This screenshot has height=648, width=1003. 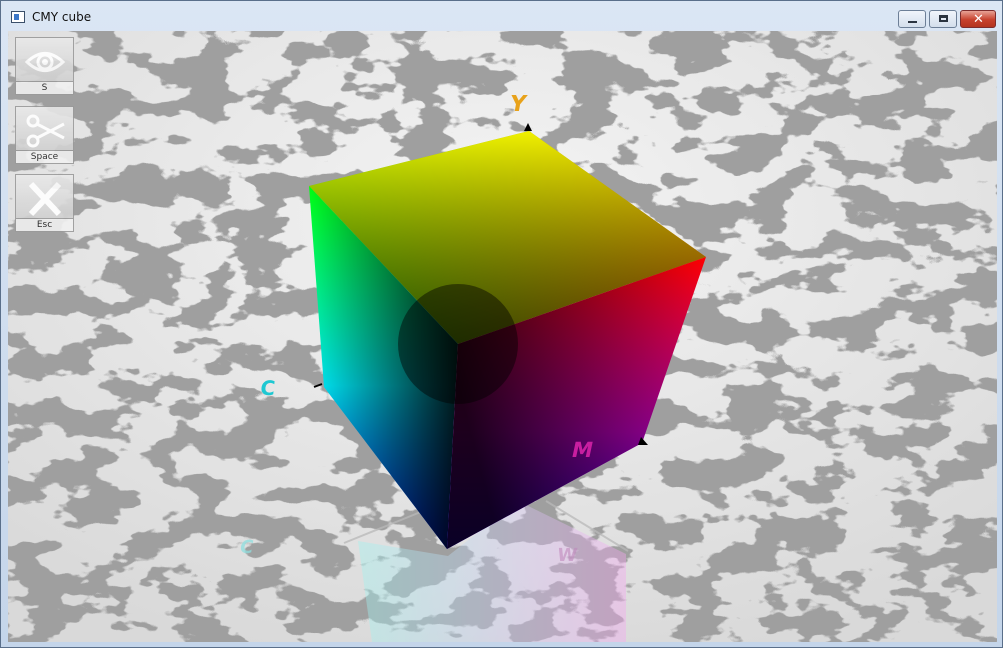 What do you see at coordinates (501, 16) in the screenshot?
I see `title-bar: CMY cube ✕` at bounding box center [501, 16].